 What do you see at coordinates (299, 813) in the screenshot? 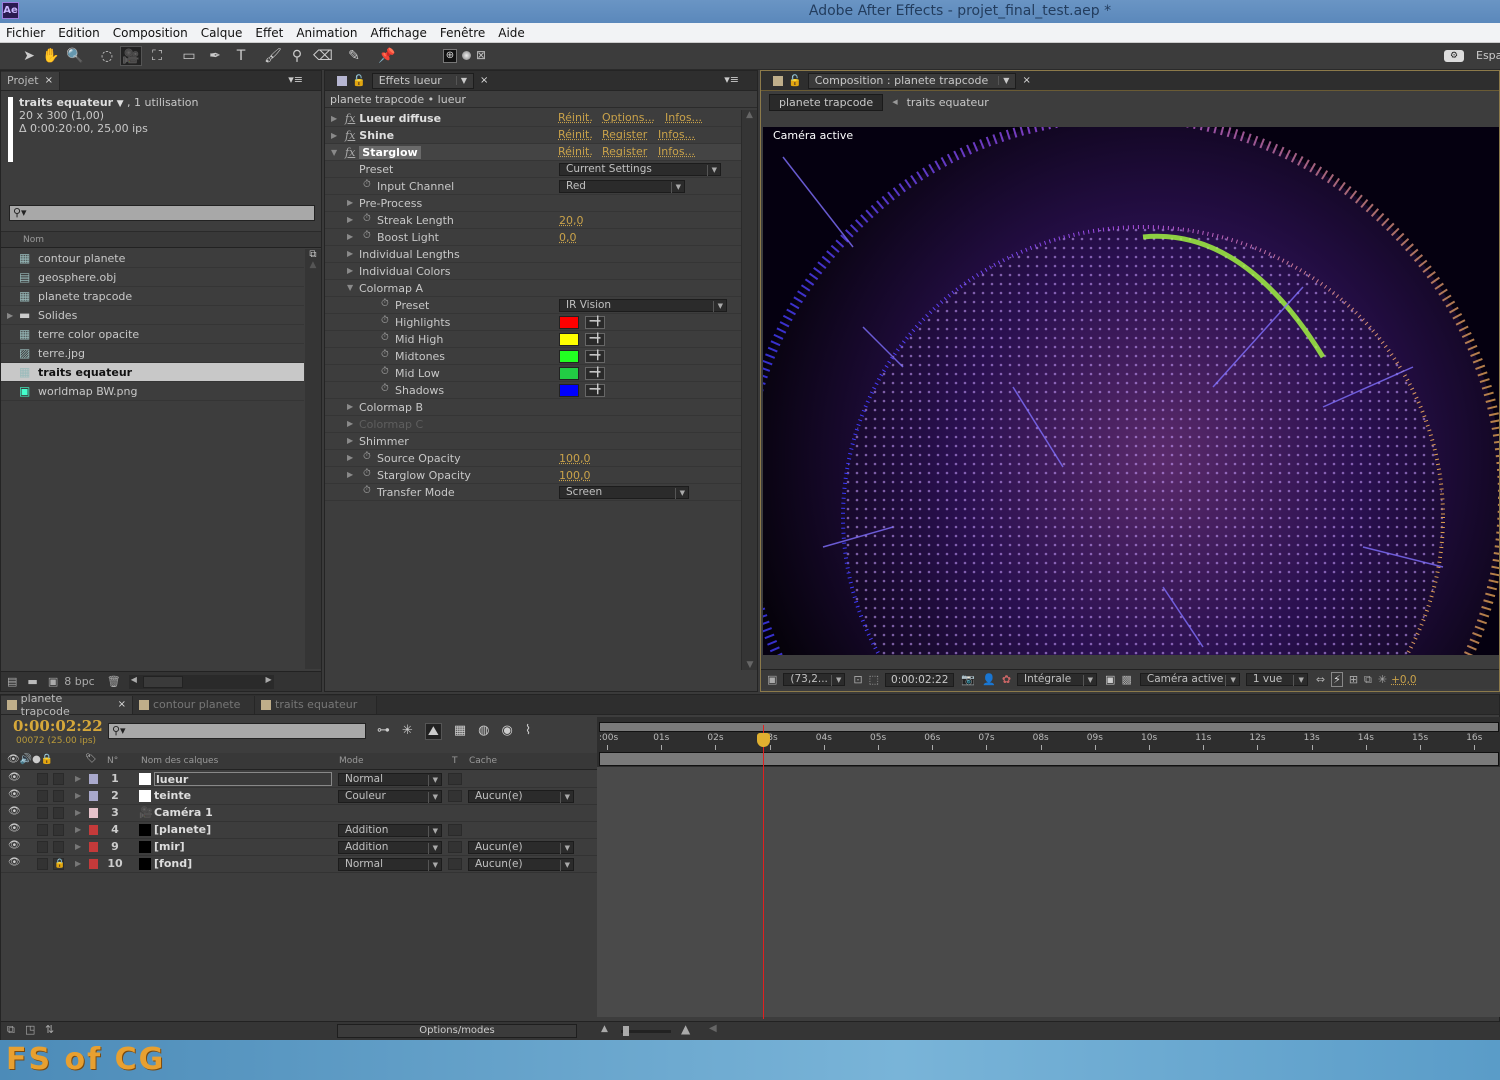
I see `layer-row: 👁 ▶ 3 🎥 Caméra 1` at bounding box center [299, 813].